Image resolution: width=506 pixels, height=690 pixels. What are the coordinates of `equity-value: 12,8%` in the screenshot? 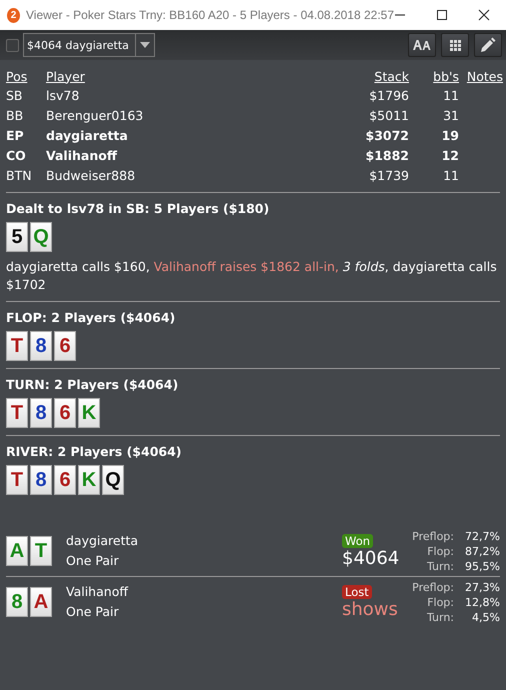 It's located at (482, 602).